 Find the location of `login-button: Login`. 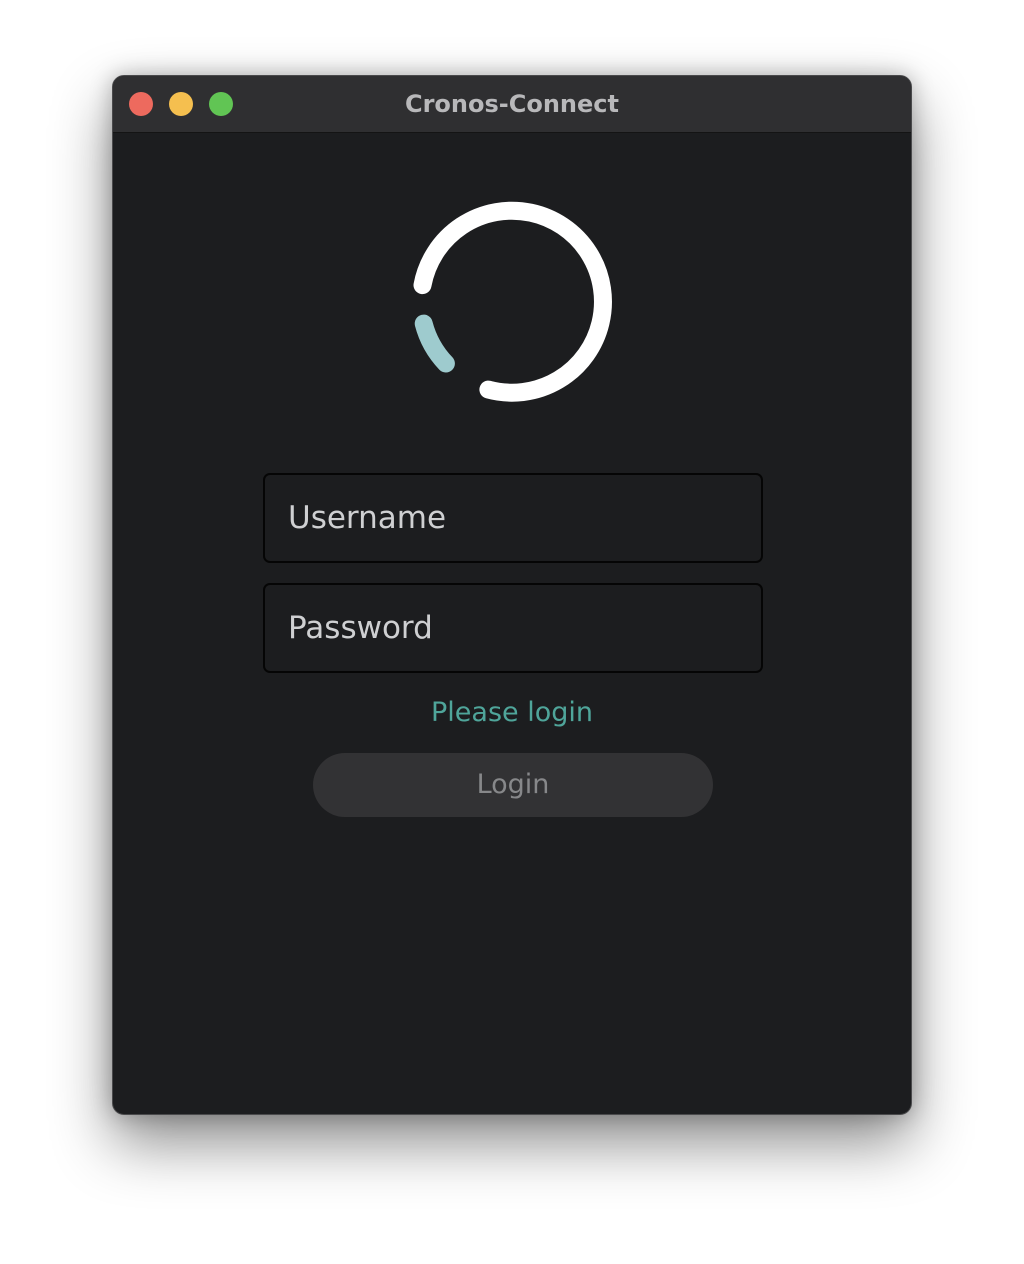

login-button: Login is located at coordinates (513, 785).